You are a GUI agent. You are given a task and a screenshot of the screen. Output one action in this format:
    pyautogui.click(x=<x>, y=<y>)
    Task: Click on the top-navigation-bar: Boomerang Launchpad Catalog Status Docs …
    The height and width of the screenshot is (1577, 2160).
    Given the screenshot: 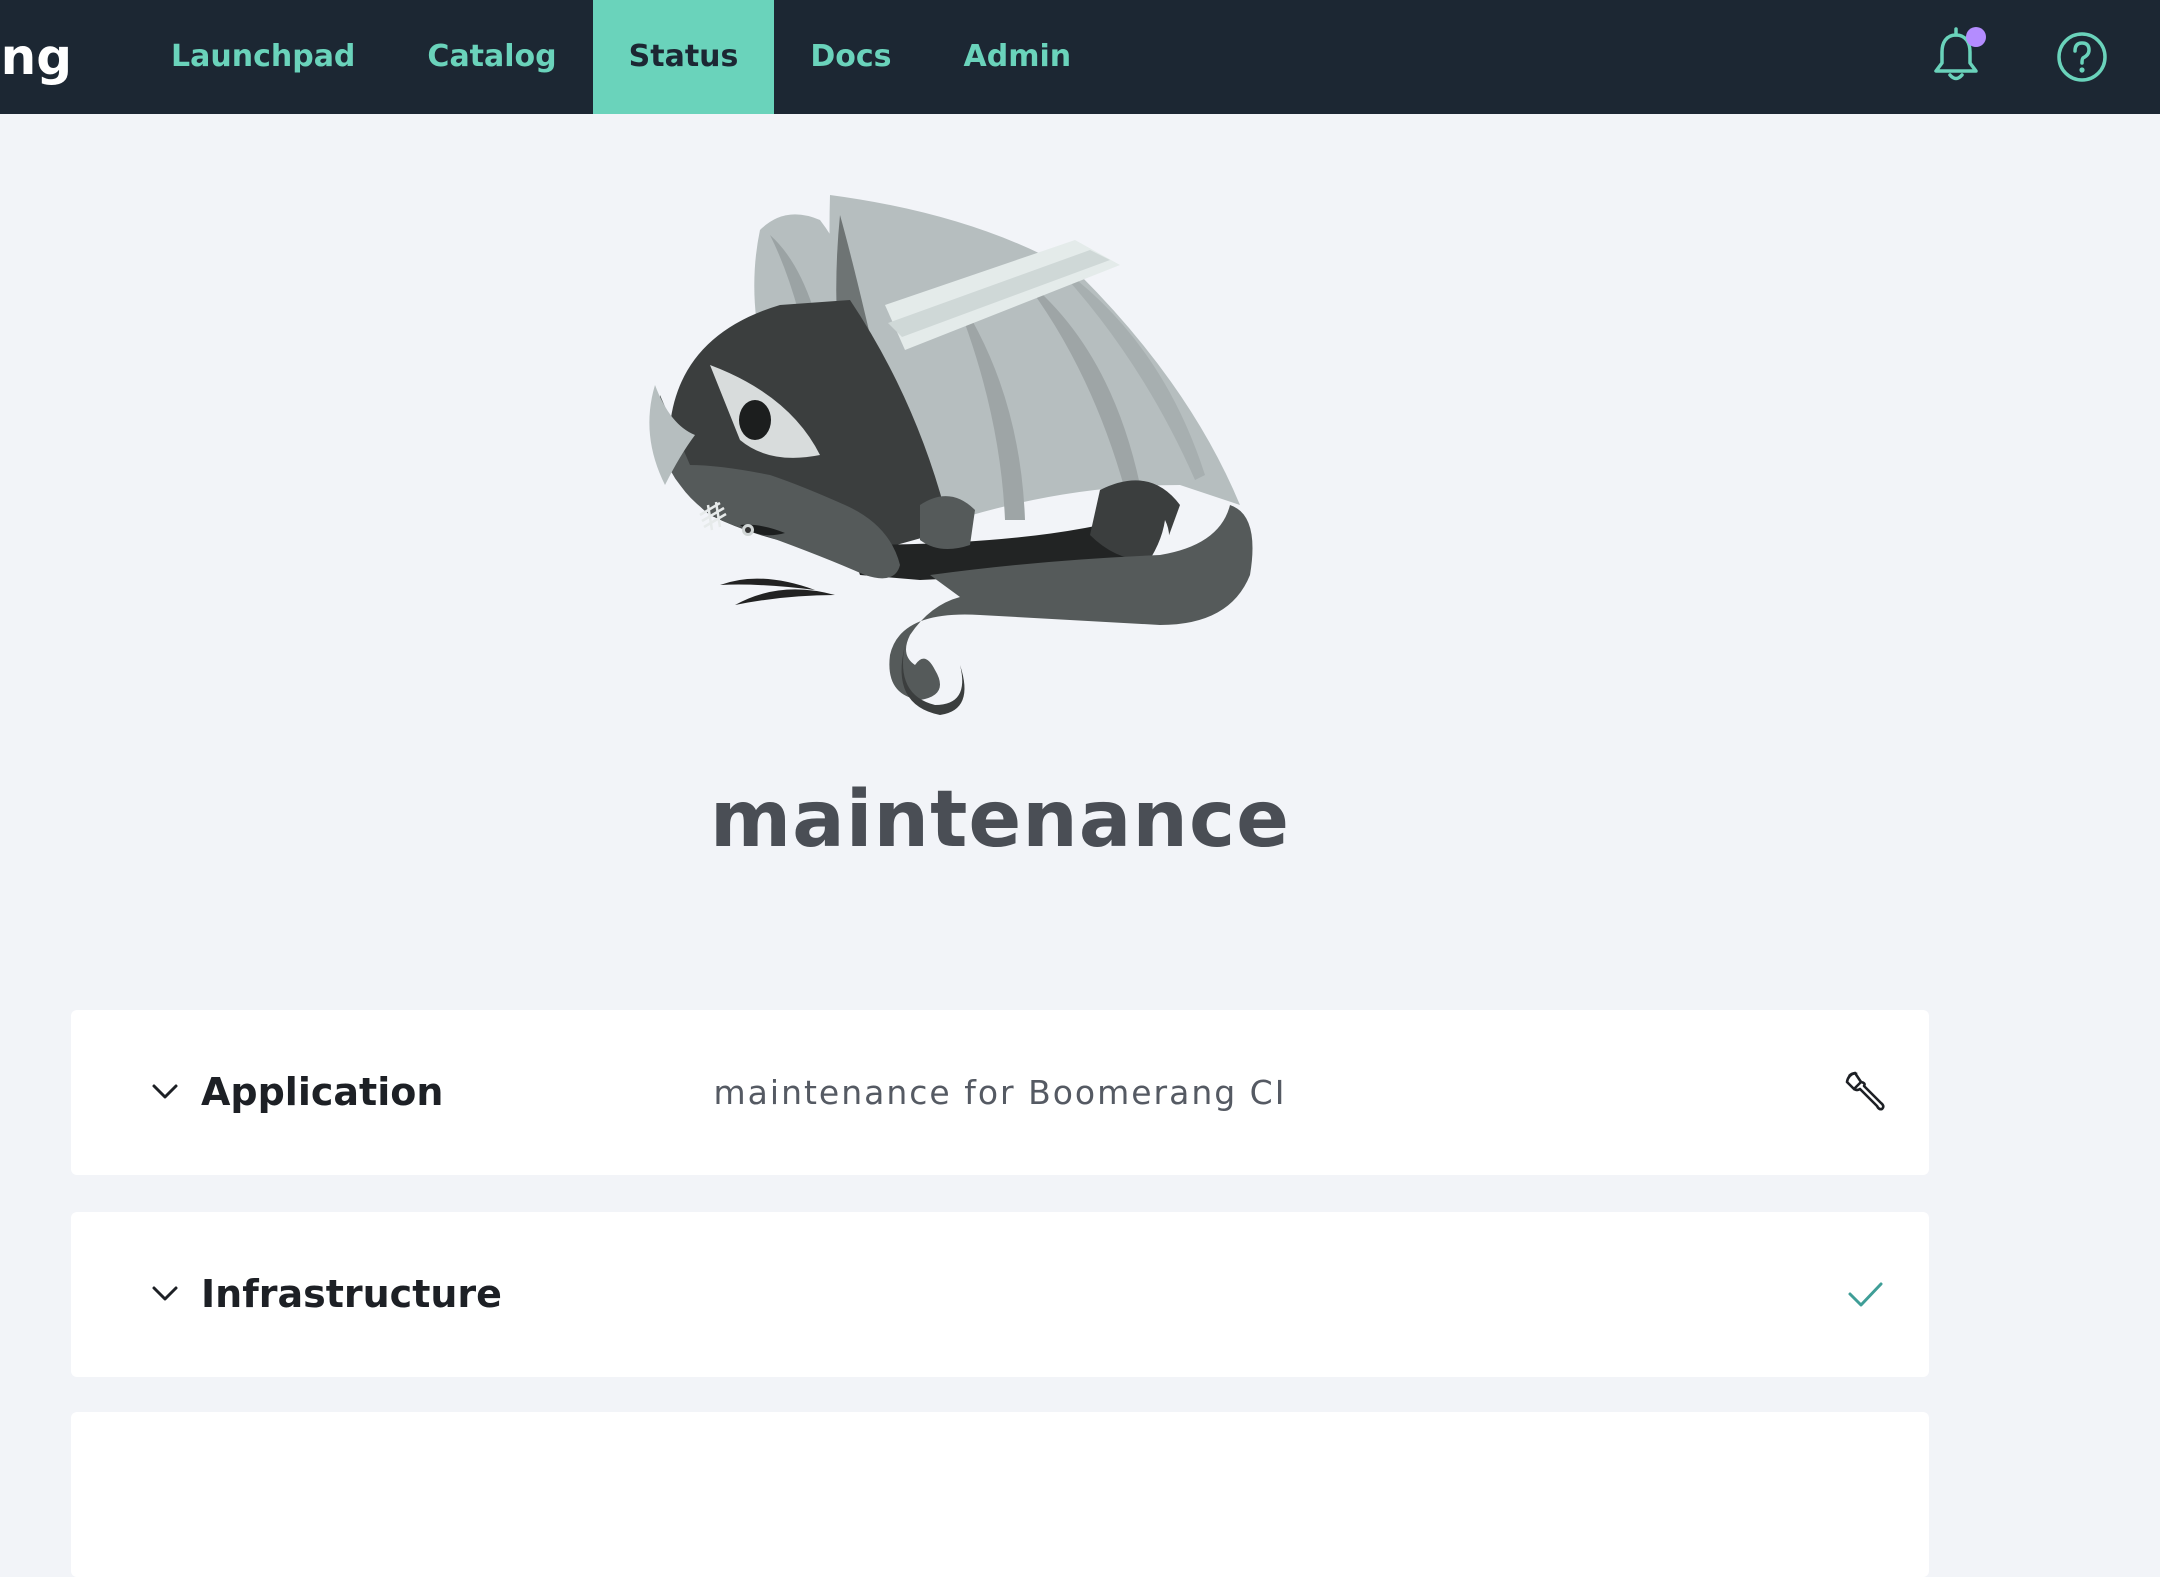 What is the action you would take?
    pyautogui.click(x=1080, y=57)
    